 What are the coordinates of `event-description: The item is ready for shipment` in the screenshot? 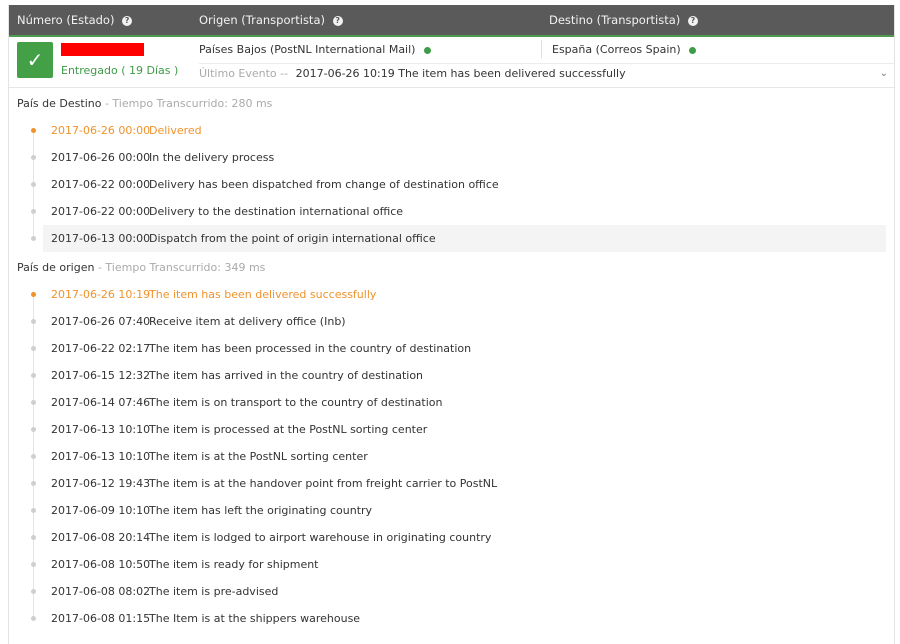 It's located at (234, 564).